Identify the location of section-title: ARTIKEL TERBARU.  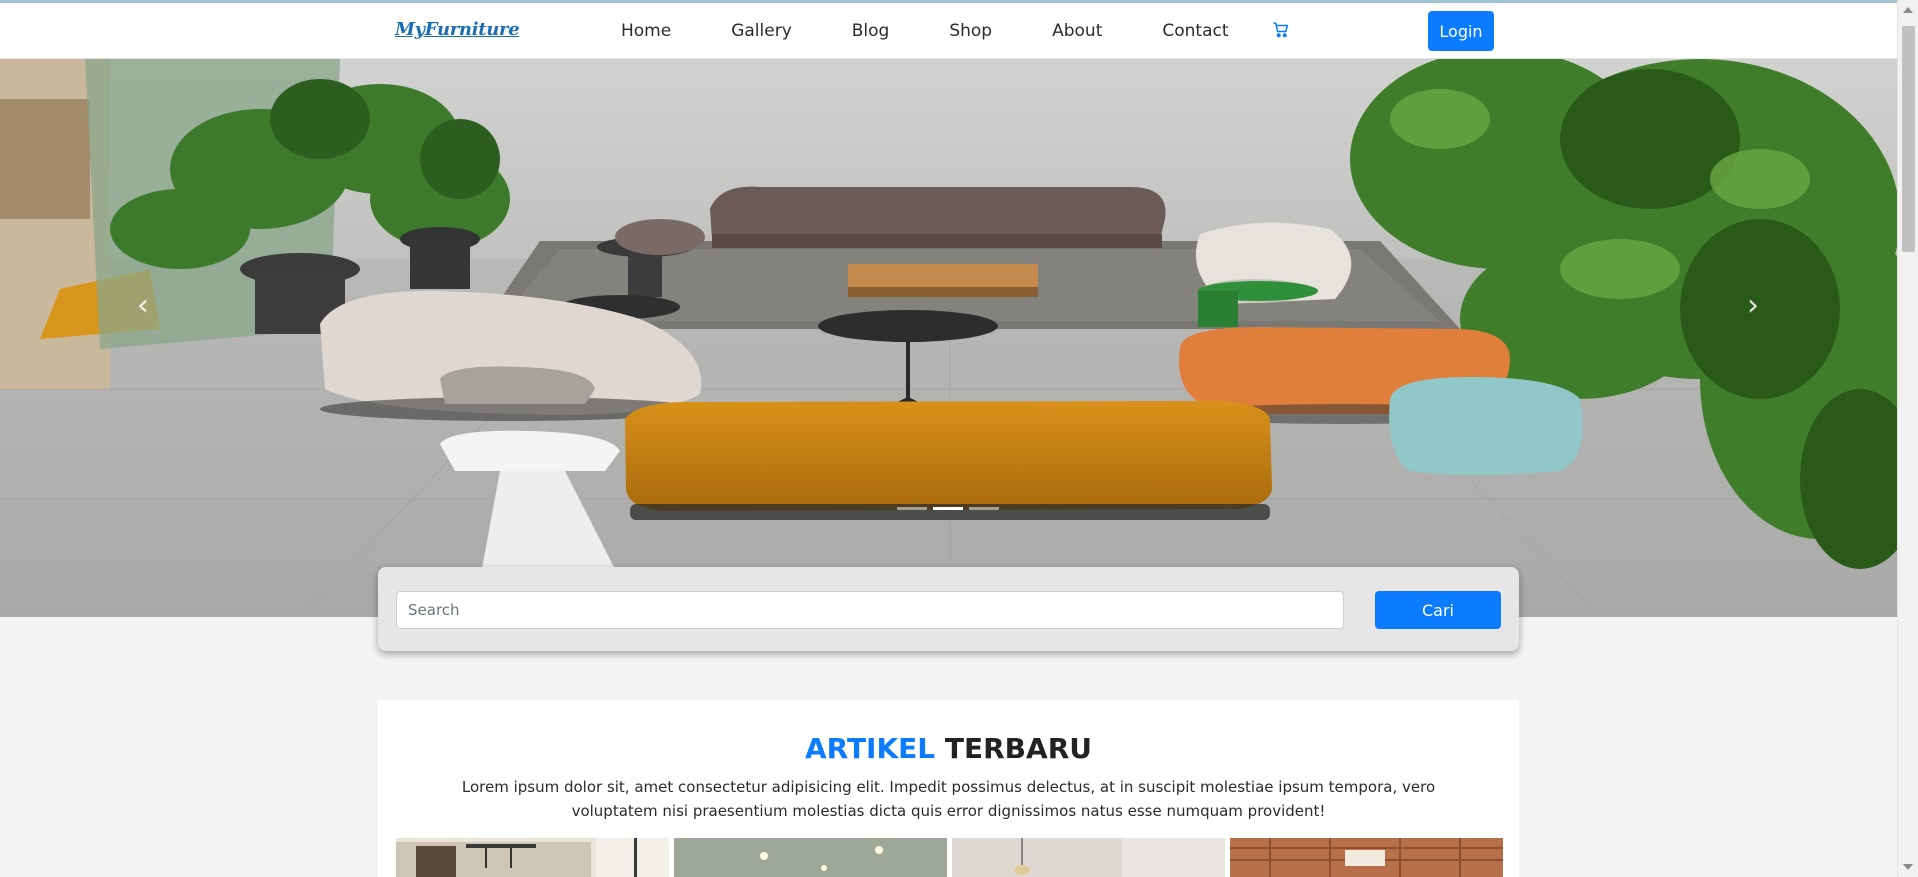
(948, 748).